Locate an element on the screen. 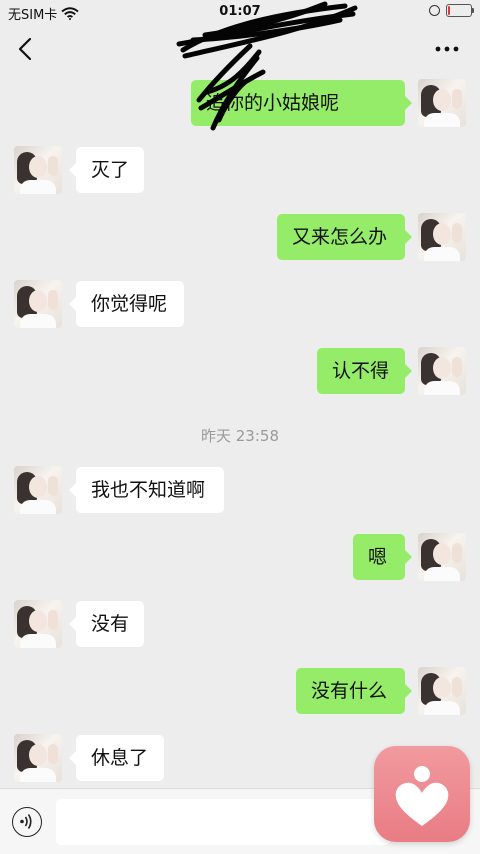 The height and width of the screenshot is (854, 480). message-text: 你觉得呢 is located at coordinates (129, 304).